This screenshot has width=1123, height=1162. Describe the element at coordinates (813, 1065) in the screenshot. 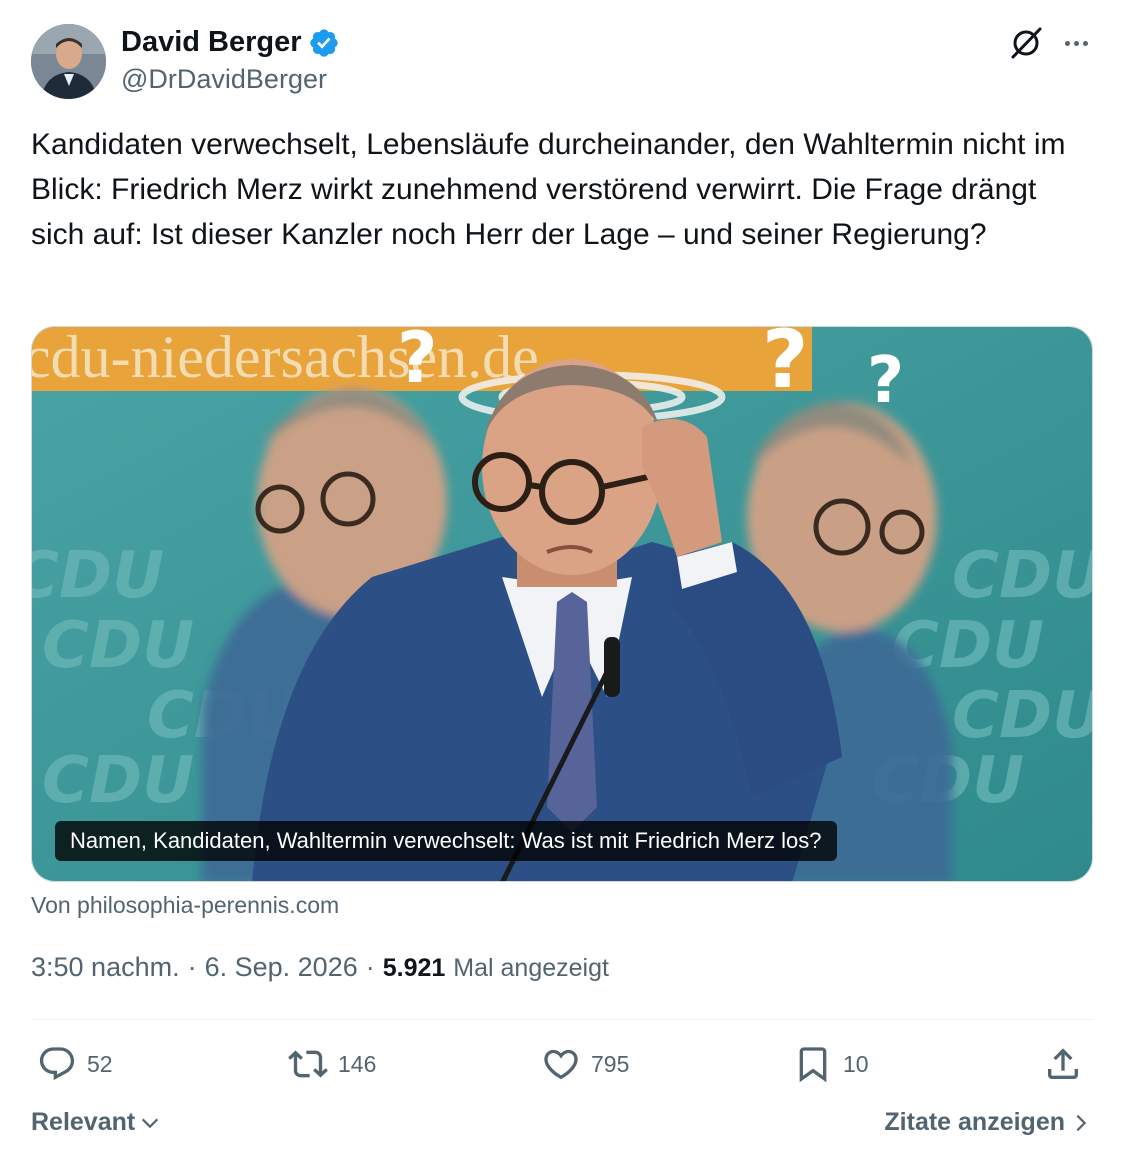

I see `bookmark-icon` at that location.